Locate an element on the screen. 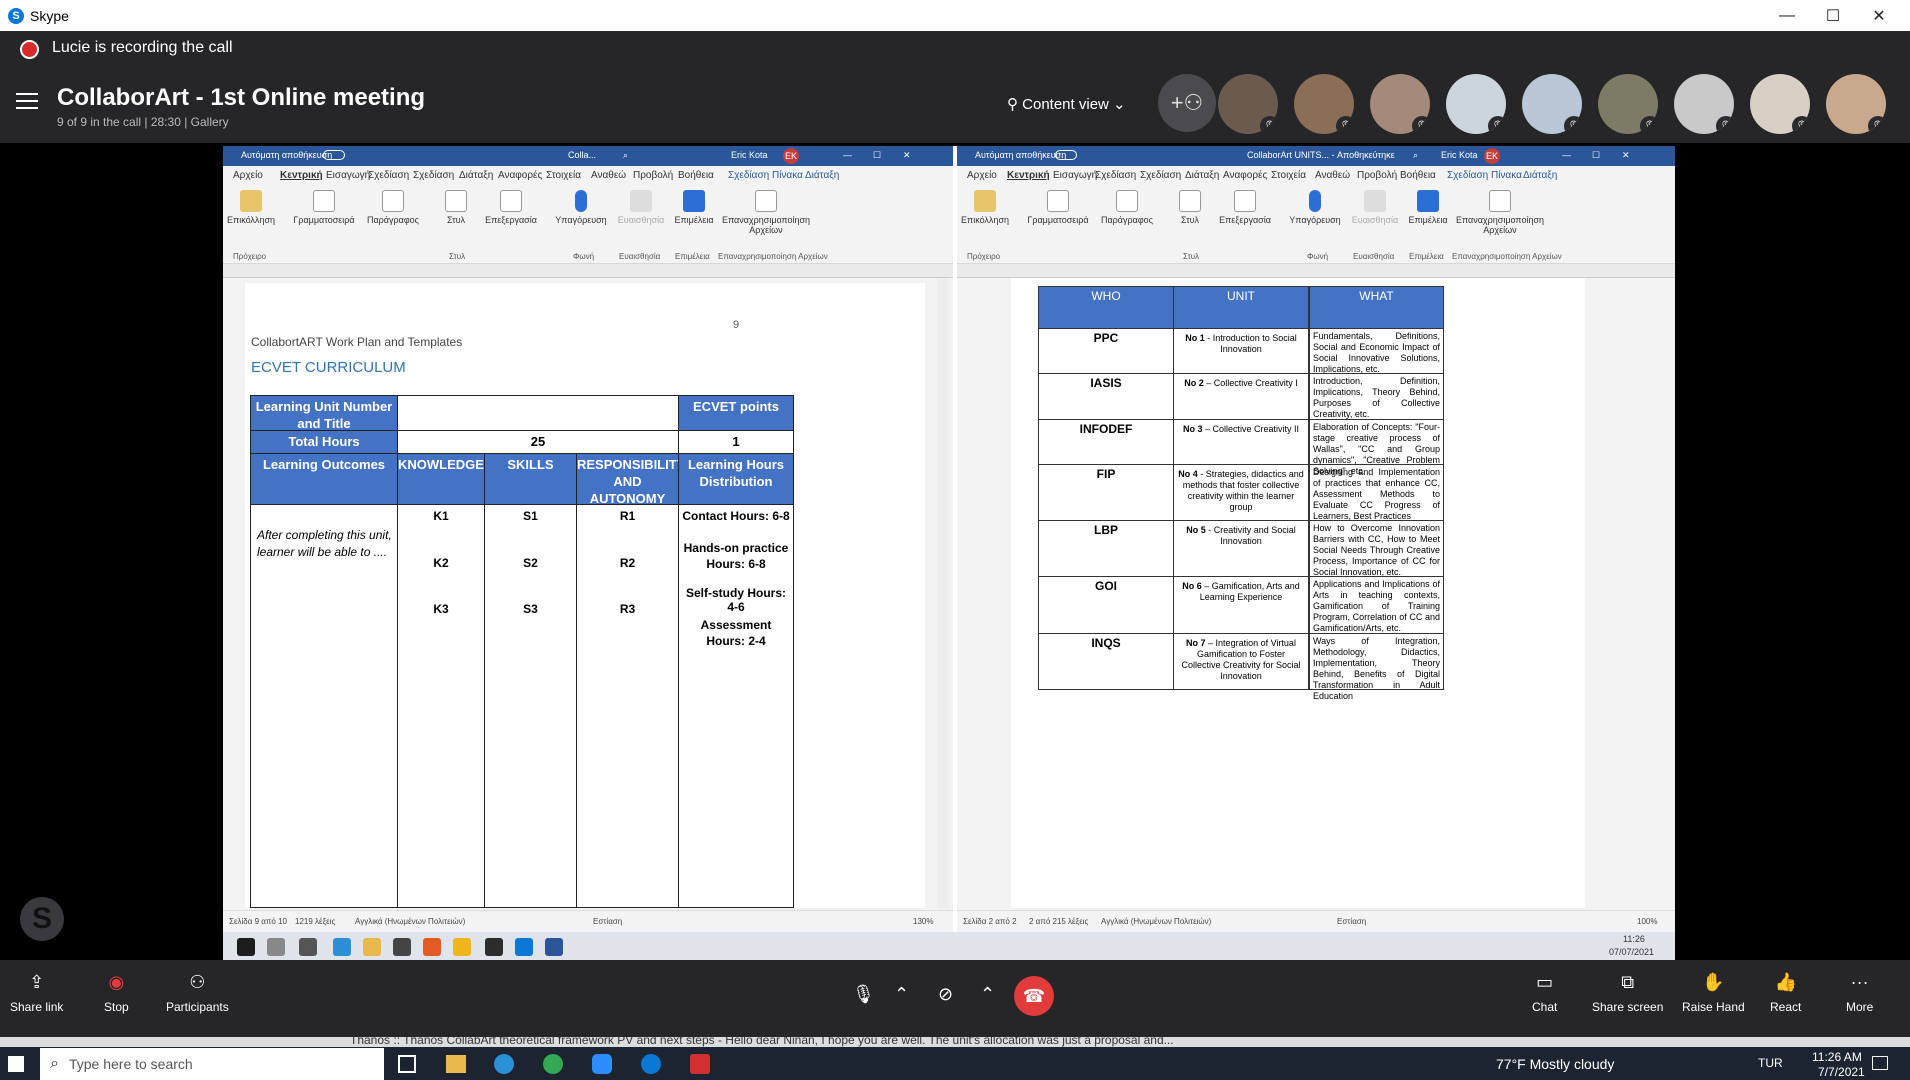  cell-lu-title-value is located at coordinates (538, 413).